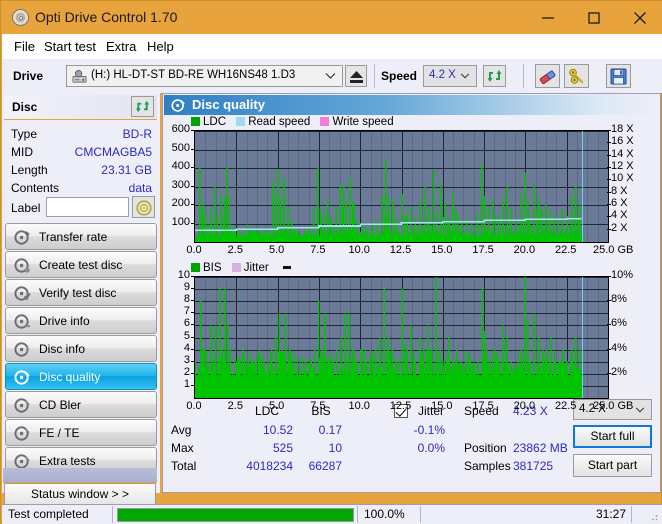  Describe the element at coordinates (113, 152) in the screenshot. I see `disc-mid-value: CMCMAGBA5` at that location.